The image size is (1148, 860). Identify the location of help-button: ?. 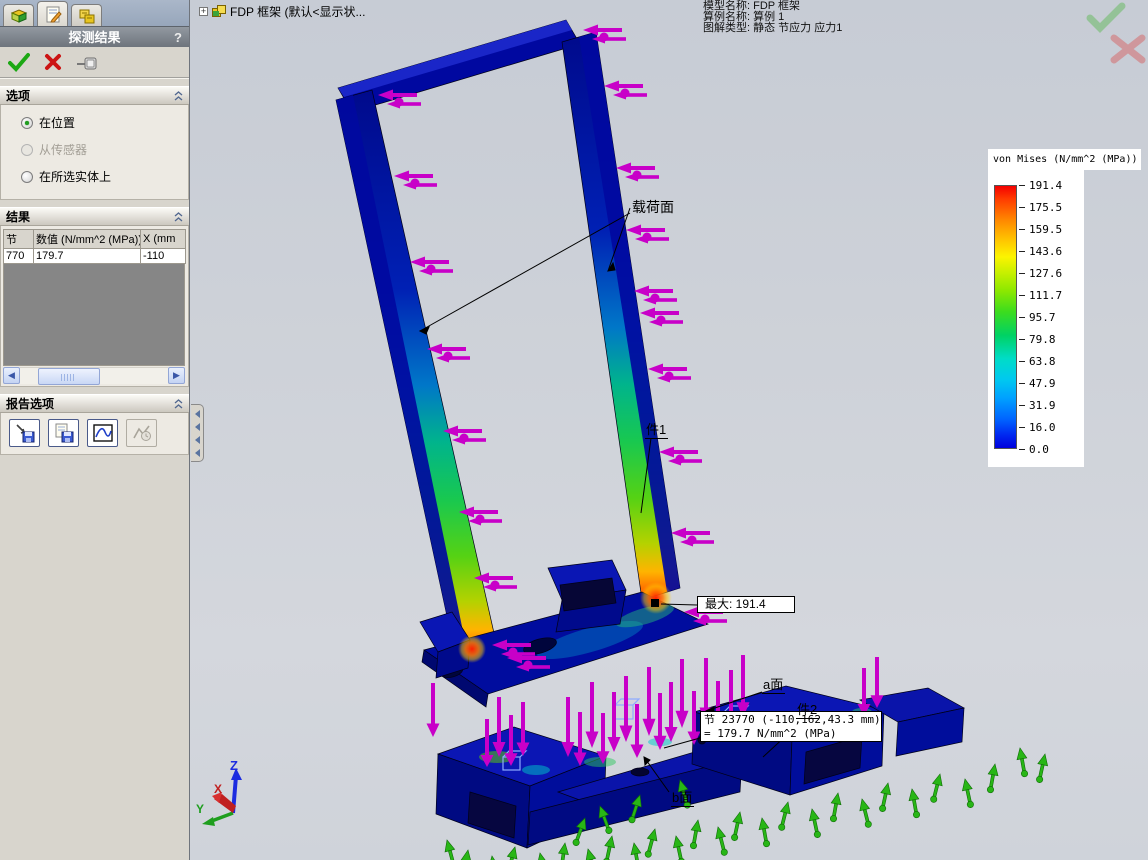
(178, 37).